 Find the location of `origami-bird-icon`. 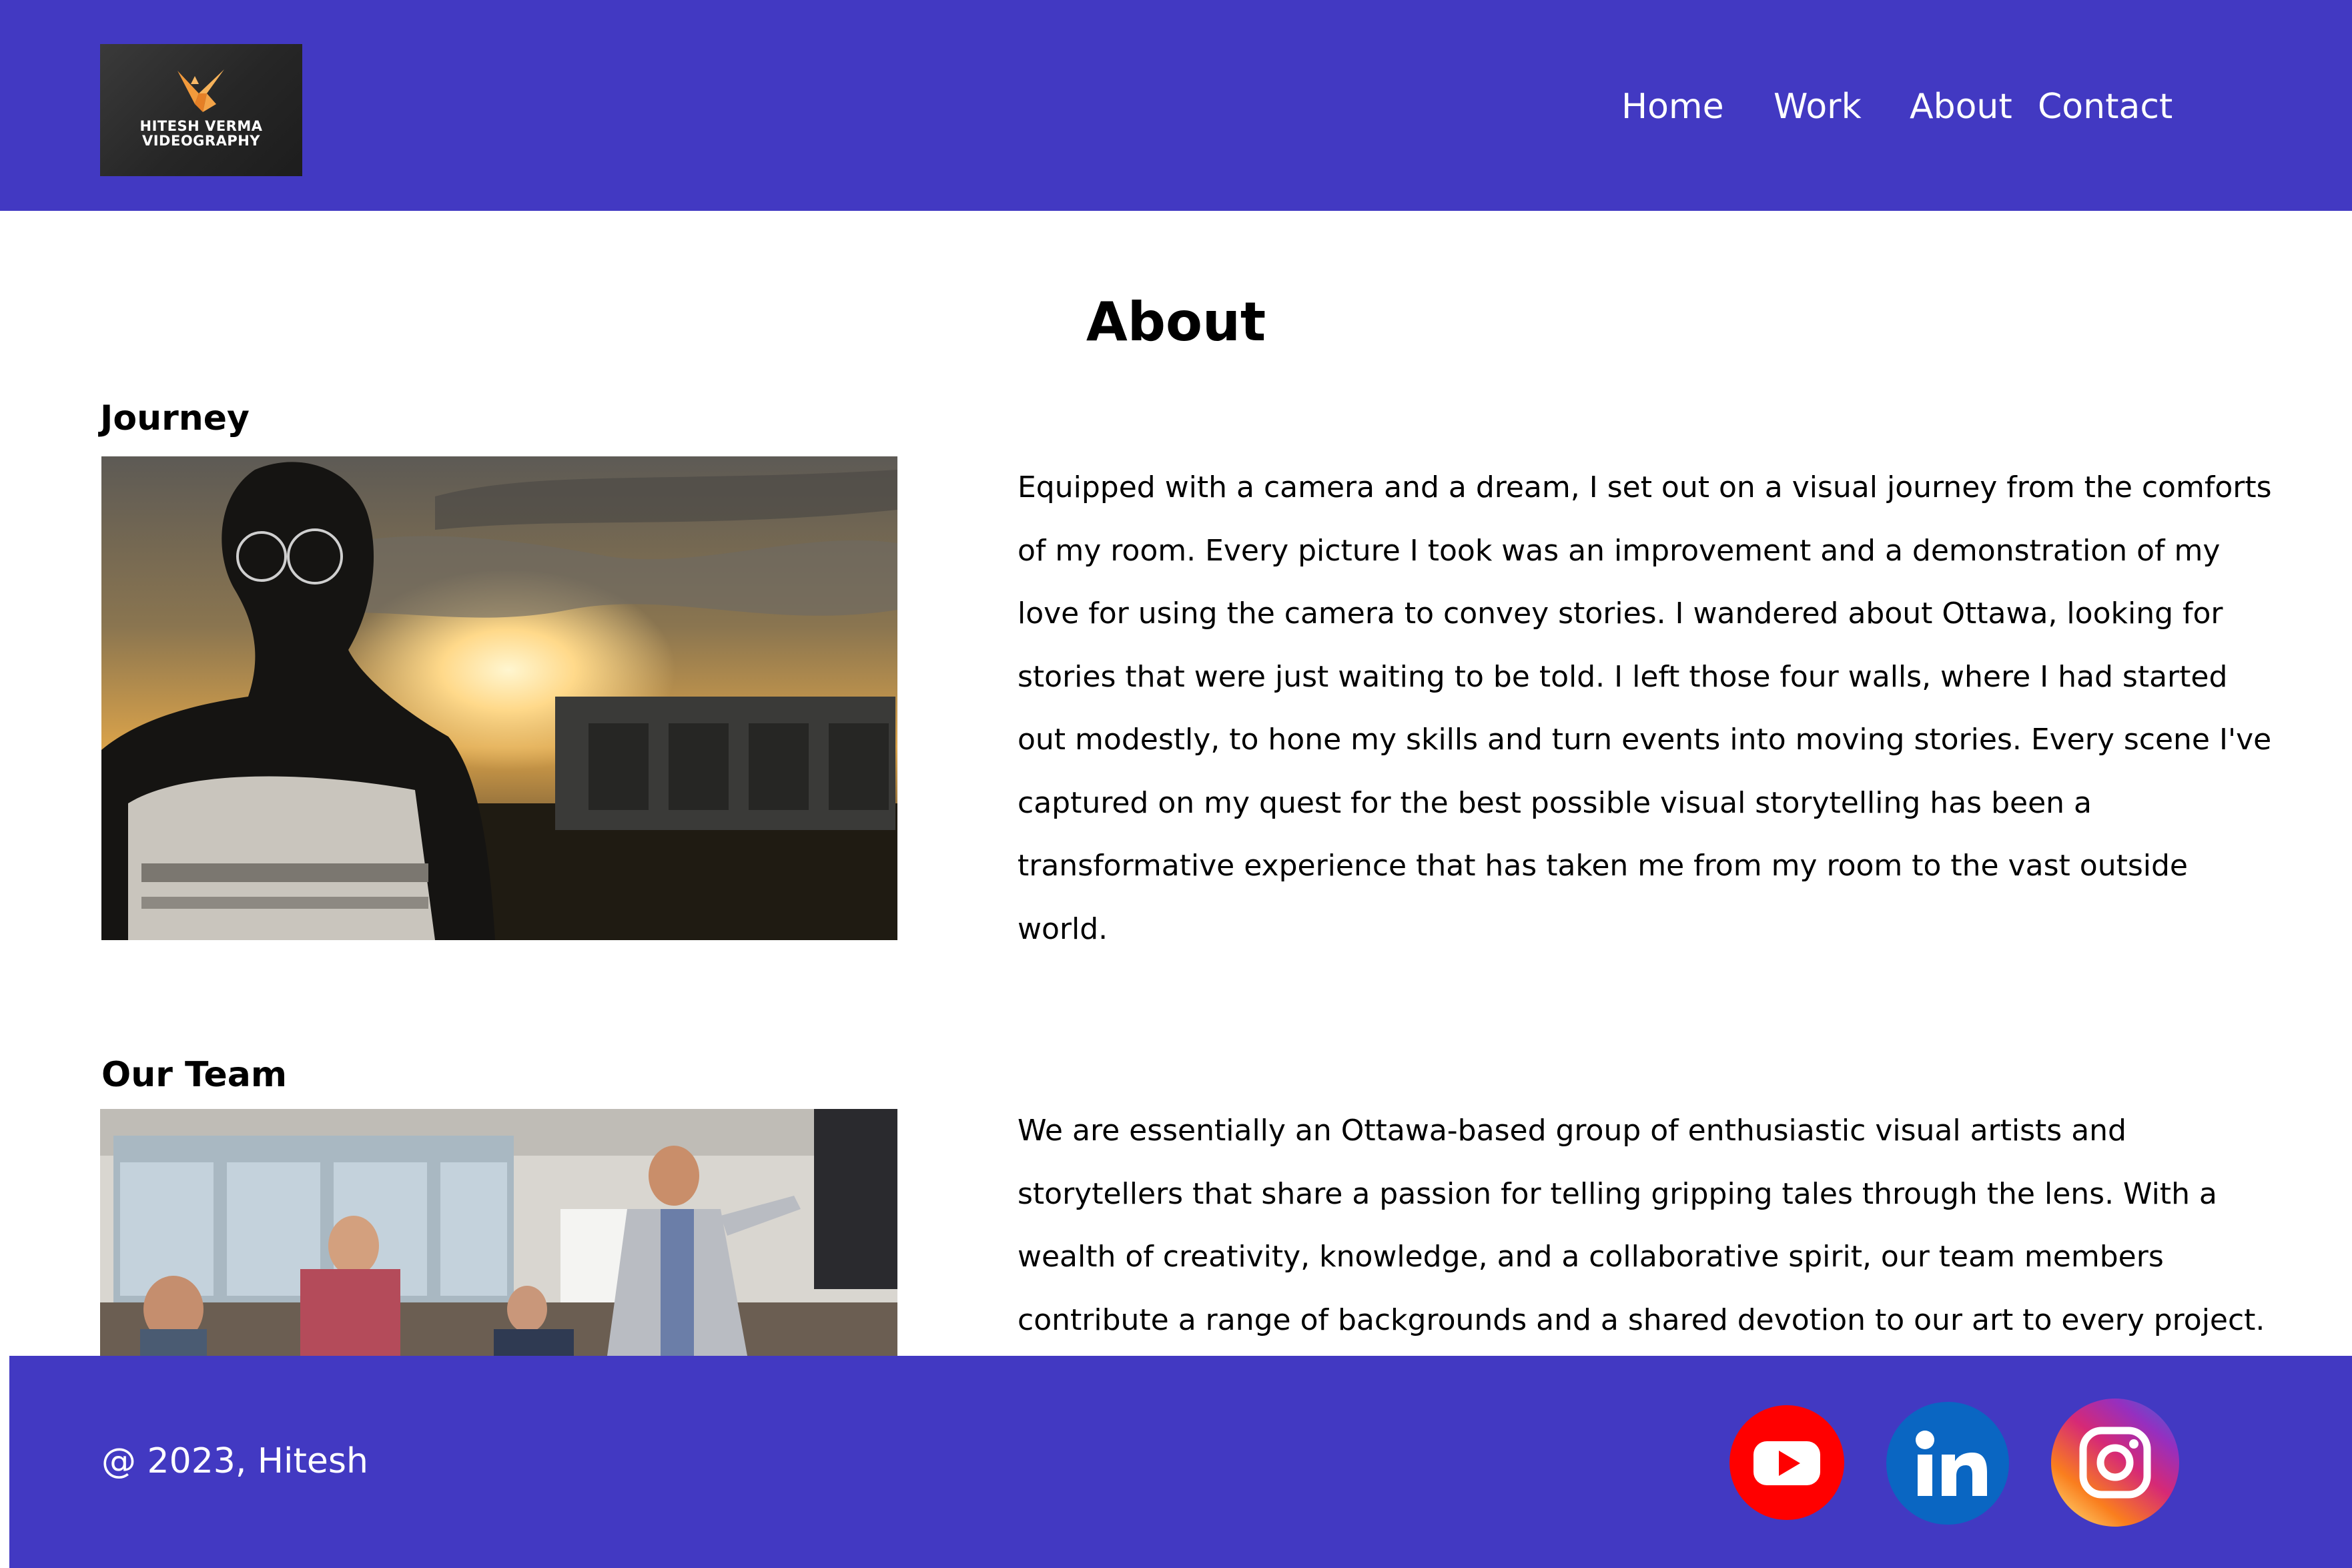

origami-bird-icon is located at coordinates (200, 91).